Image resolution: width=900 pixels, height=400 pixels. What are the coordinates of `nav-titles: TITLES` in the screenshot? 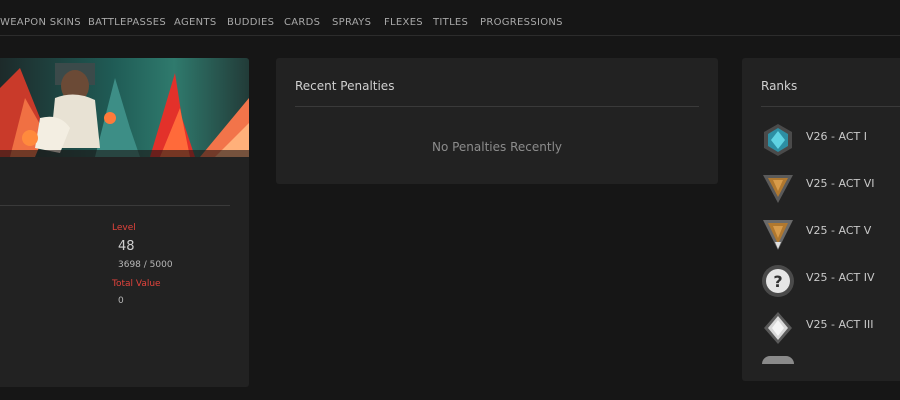 It's located at (450, 22).